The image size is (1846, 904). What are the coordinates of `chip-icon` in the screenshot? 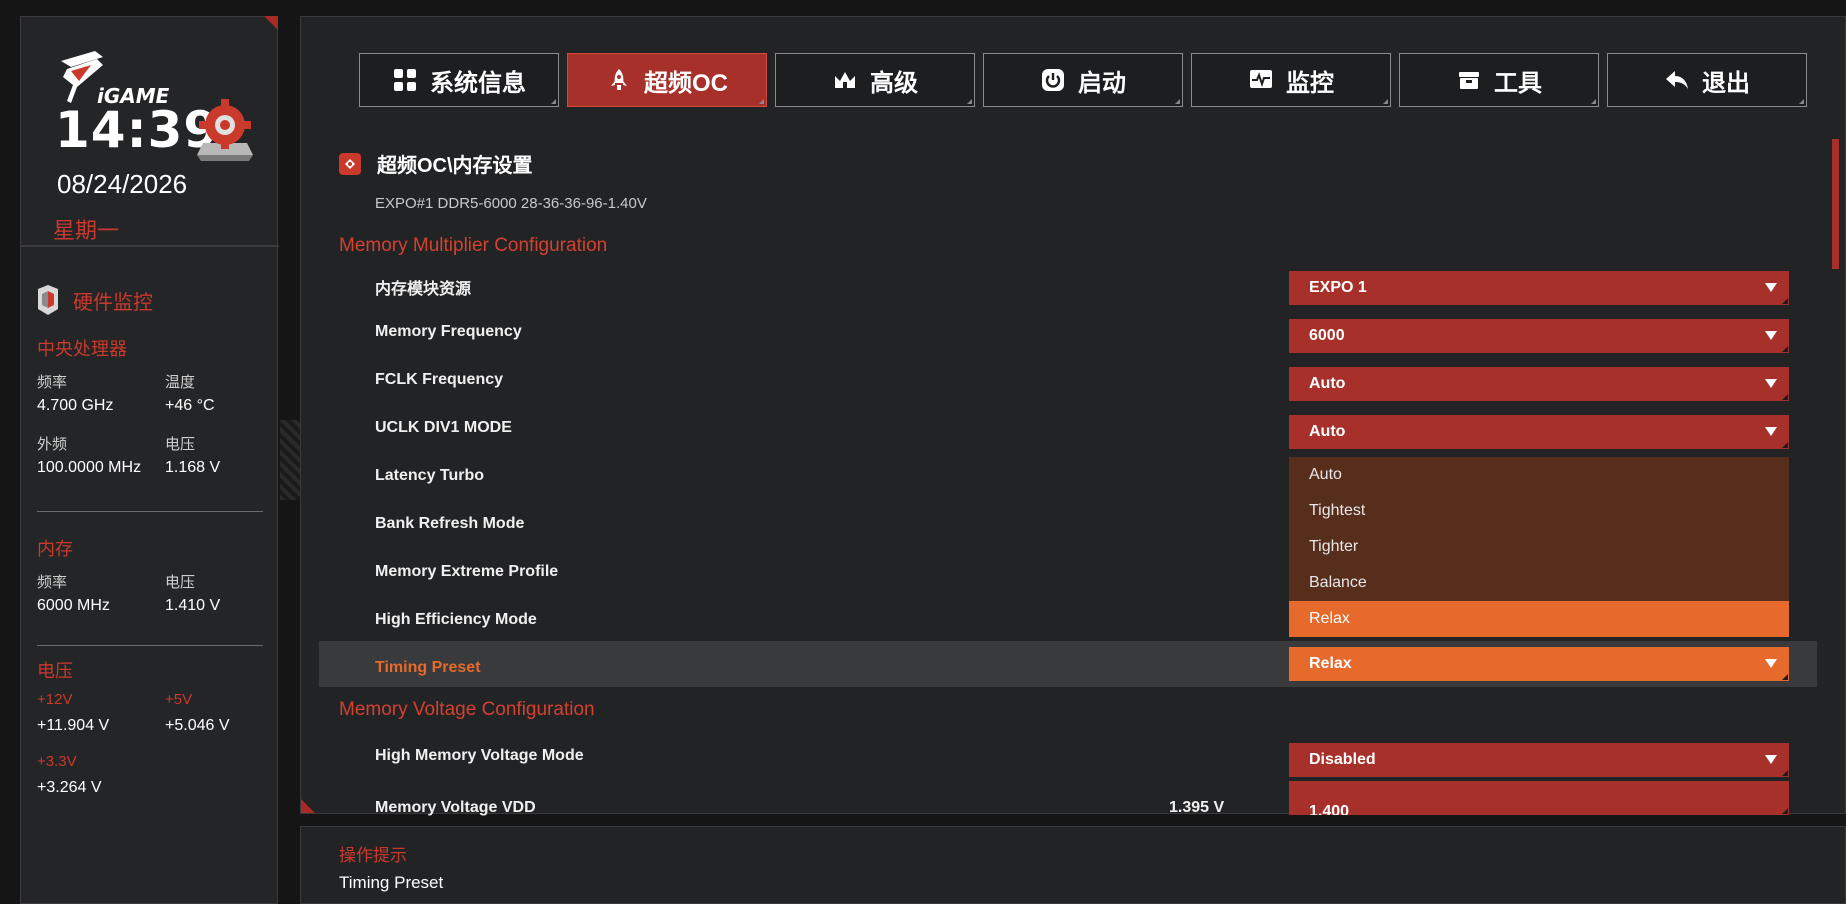 It's located at (48, 300).